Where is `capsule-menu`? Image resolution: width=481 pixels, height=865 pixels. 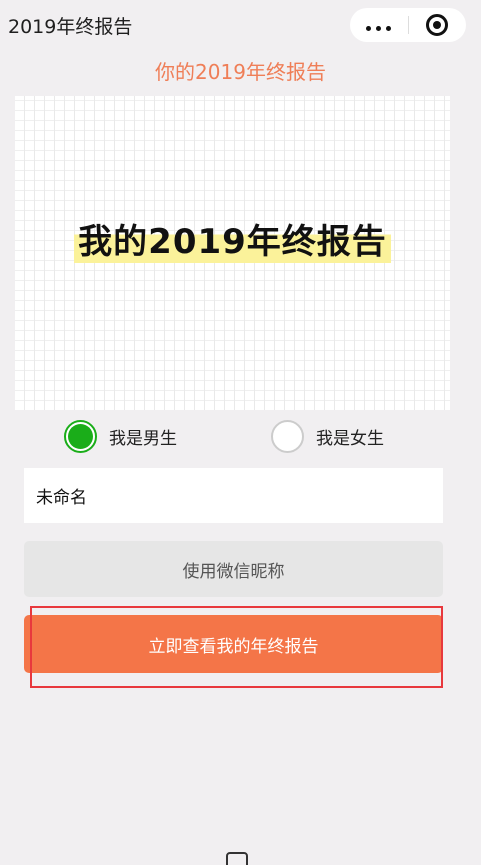 capsule-menu is located at coordinates (408, 25).